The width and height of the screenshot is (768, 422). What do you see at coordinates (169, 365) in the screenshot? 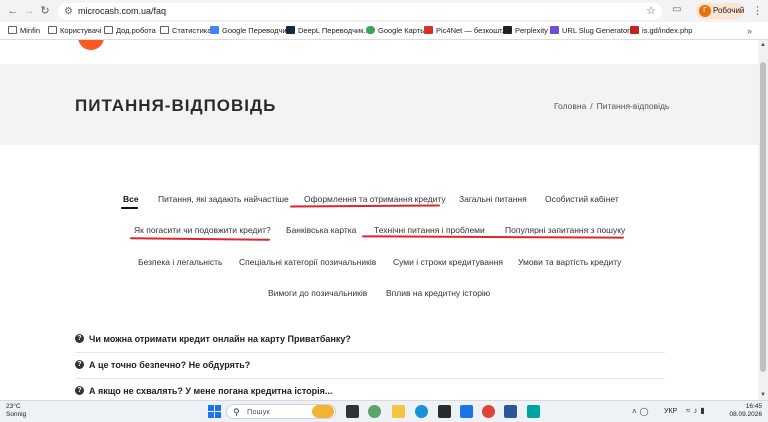
I see `faq-question: А це точно безпечно? Не обдурять?` at bounding box center [169, 365].